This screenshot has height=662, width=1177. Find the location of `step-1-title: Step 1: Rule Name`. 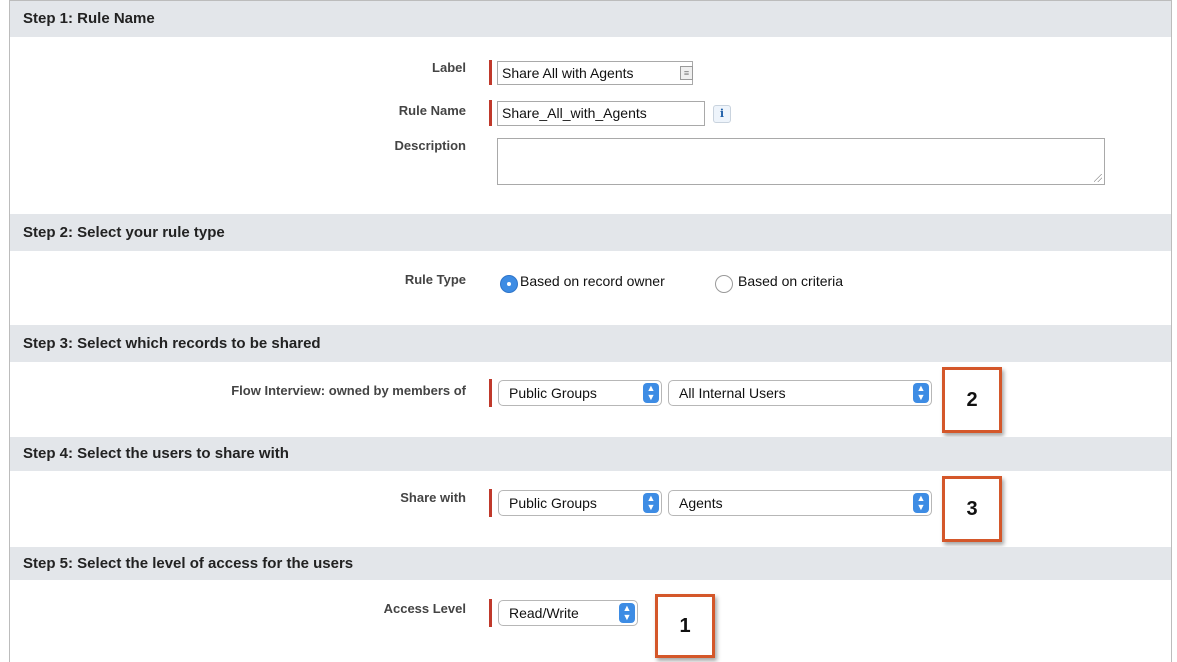

step-1-title: Step 1: Rule Name is located at coordinates (89, 18).